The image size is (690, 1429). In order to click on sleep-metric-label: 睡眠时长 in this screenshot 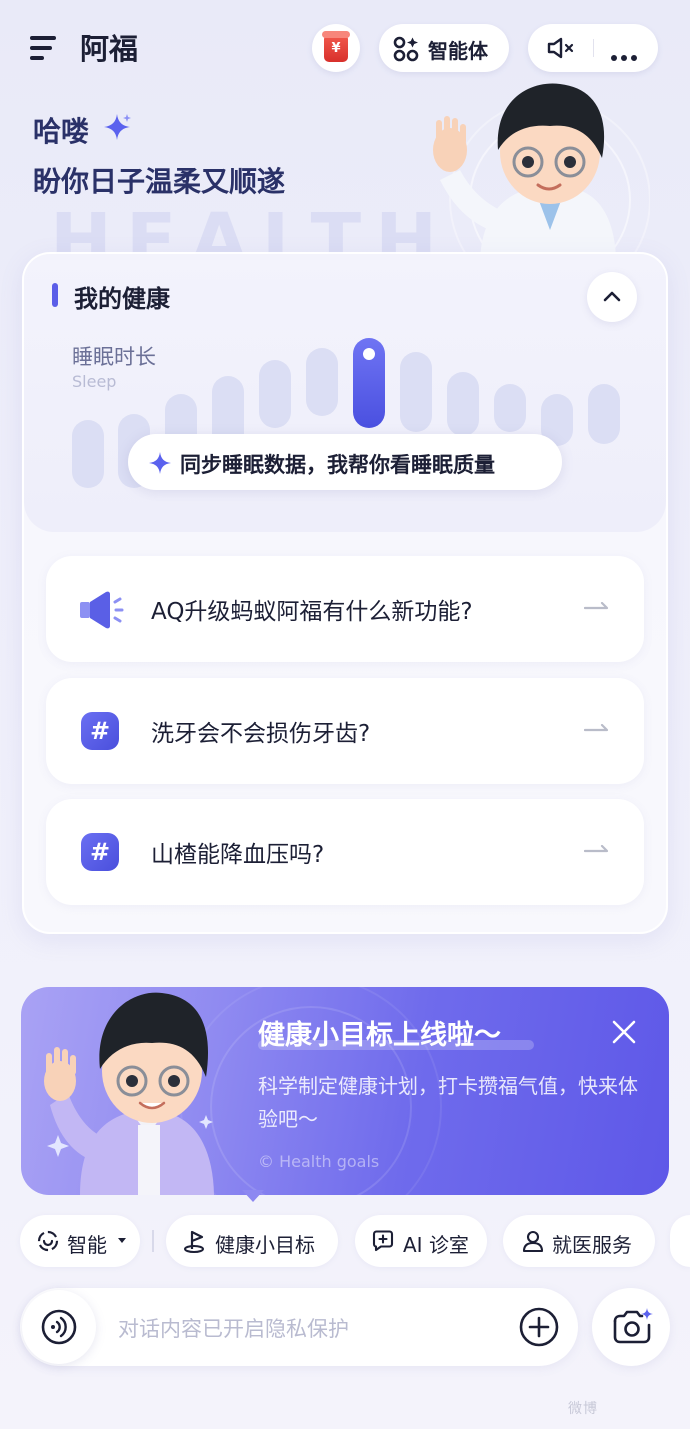, I will do `click(114, 357)`.